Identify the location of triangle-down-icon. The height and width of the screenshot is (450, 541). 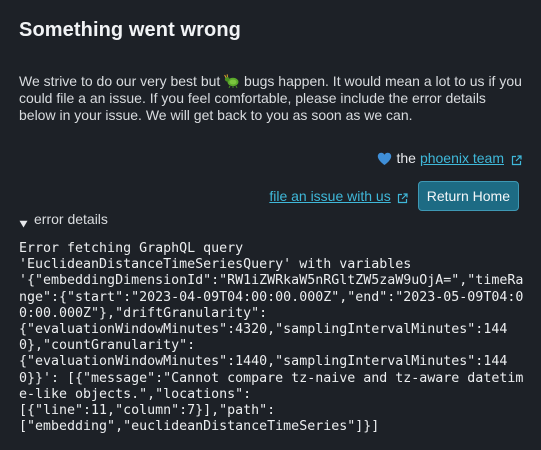
(23, 221).